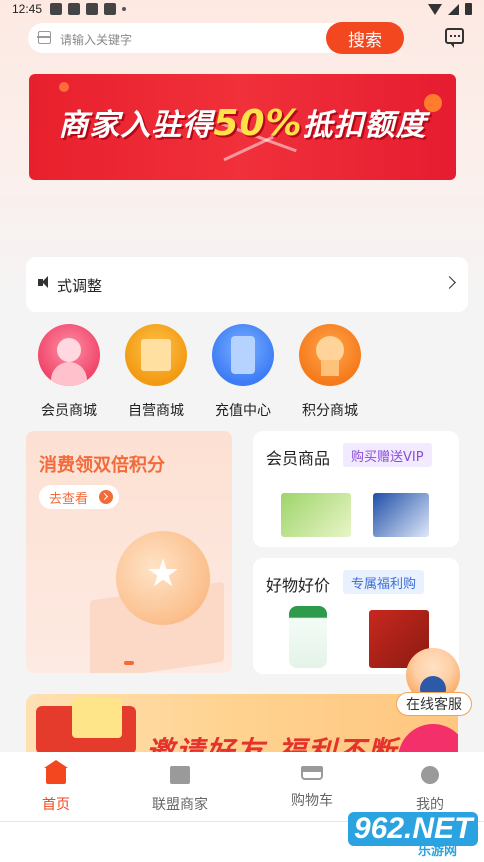  Describe the element at coordinates (69, 499) in the screenshot. I see `view-button-label: 去查看` at that location.